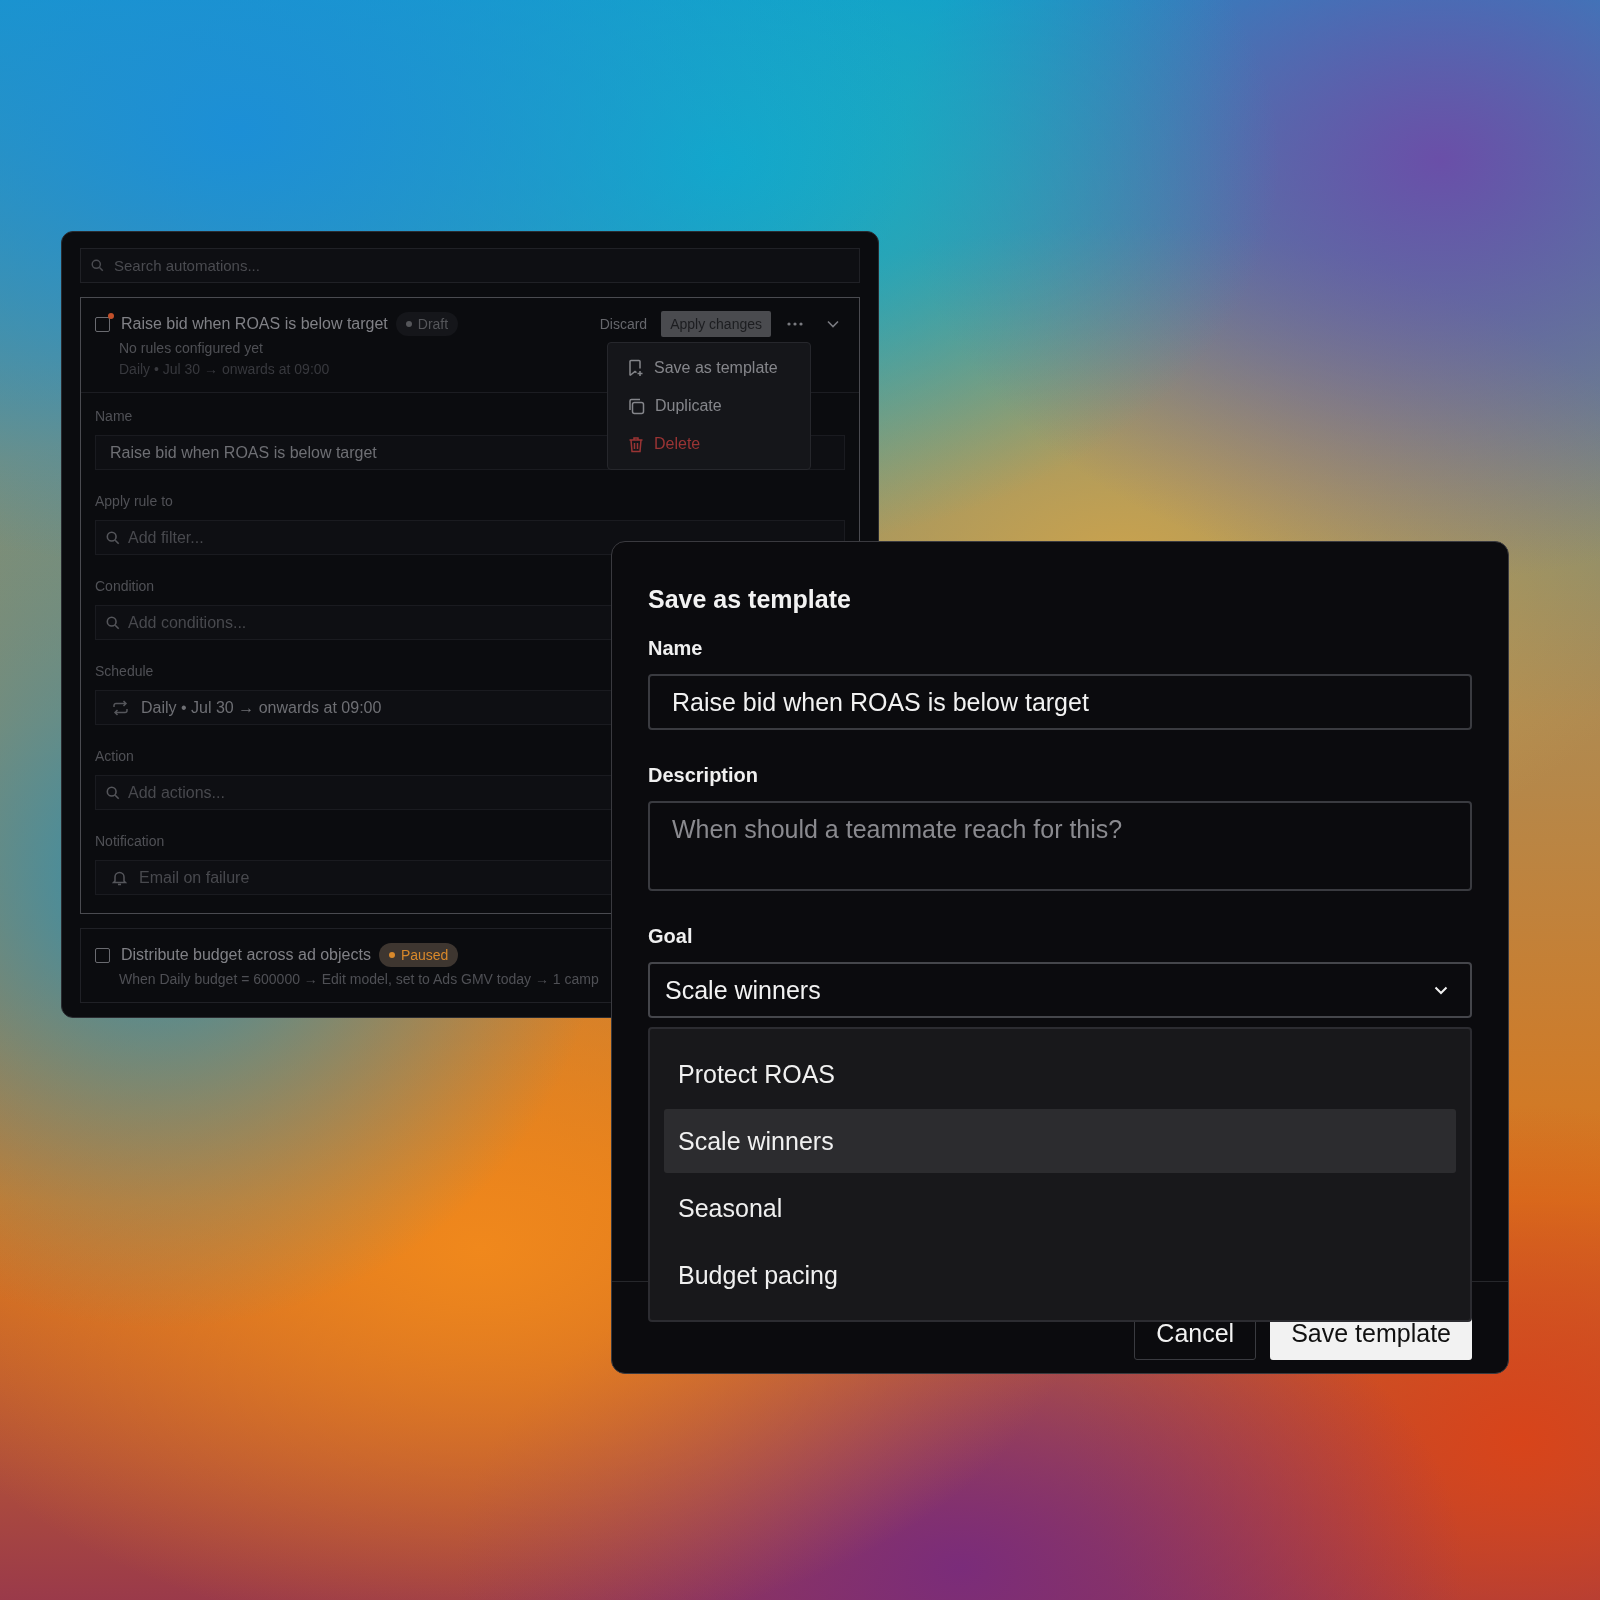 The height and width of the screenshot is (1600, 1600). Describe the element at coordinates (130, 841) in the screenshot. I see `field-label: Notification` at that location.